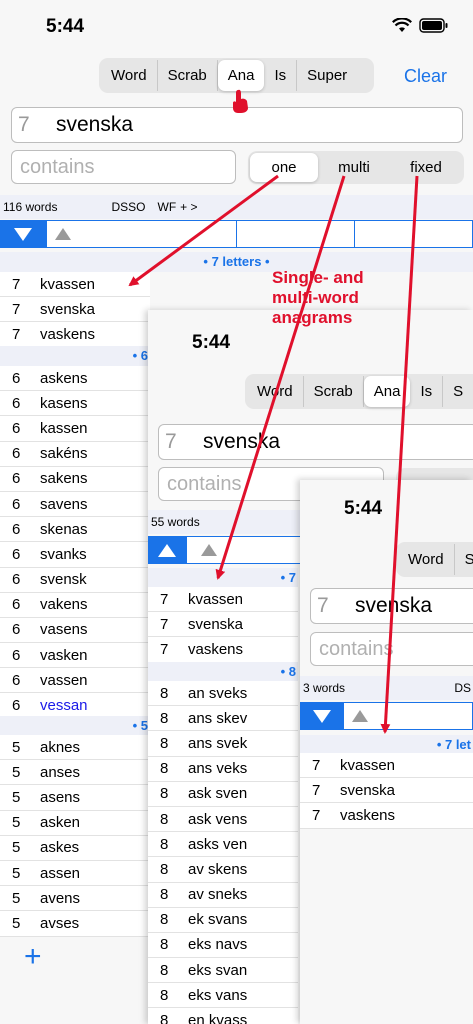 The image size is (473, 1024). I want to click on contains-input: contains, so click(123, 167).